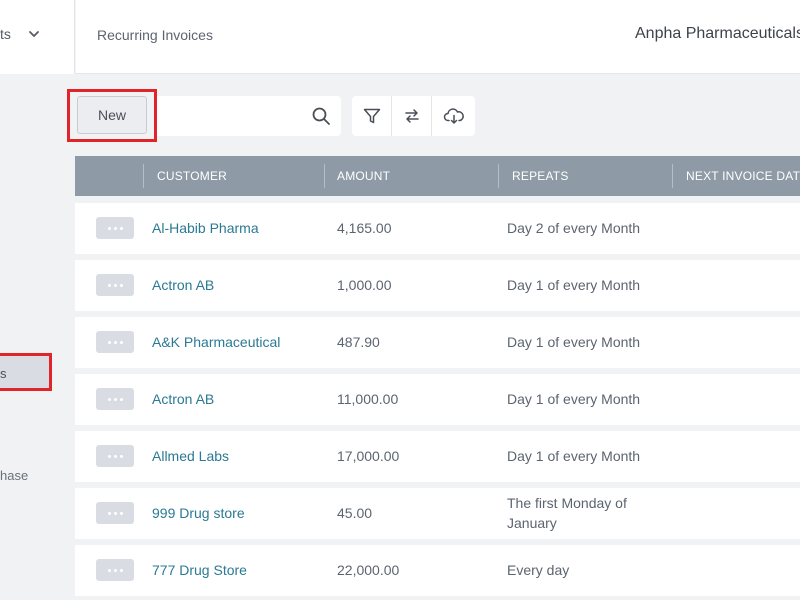 The width and height of the screenshot is (800, 600). Describe the element at coordinates (199, 570) in the screenshot. I see `customer-link: 777 Drug Store` at that location.